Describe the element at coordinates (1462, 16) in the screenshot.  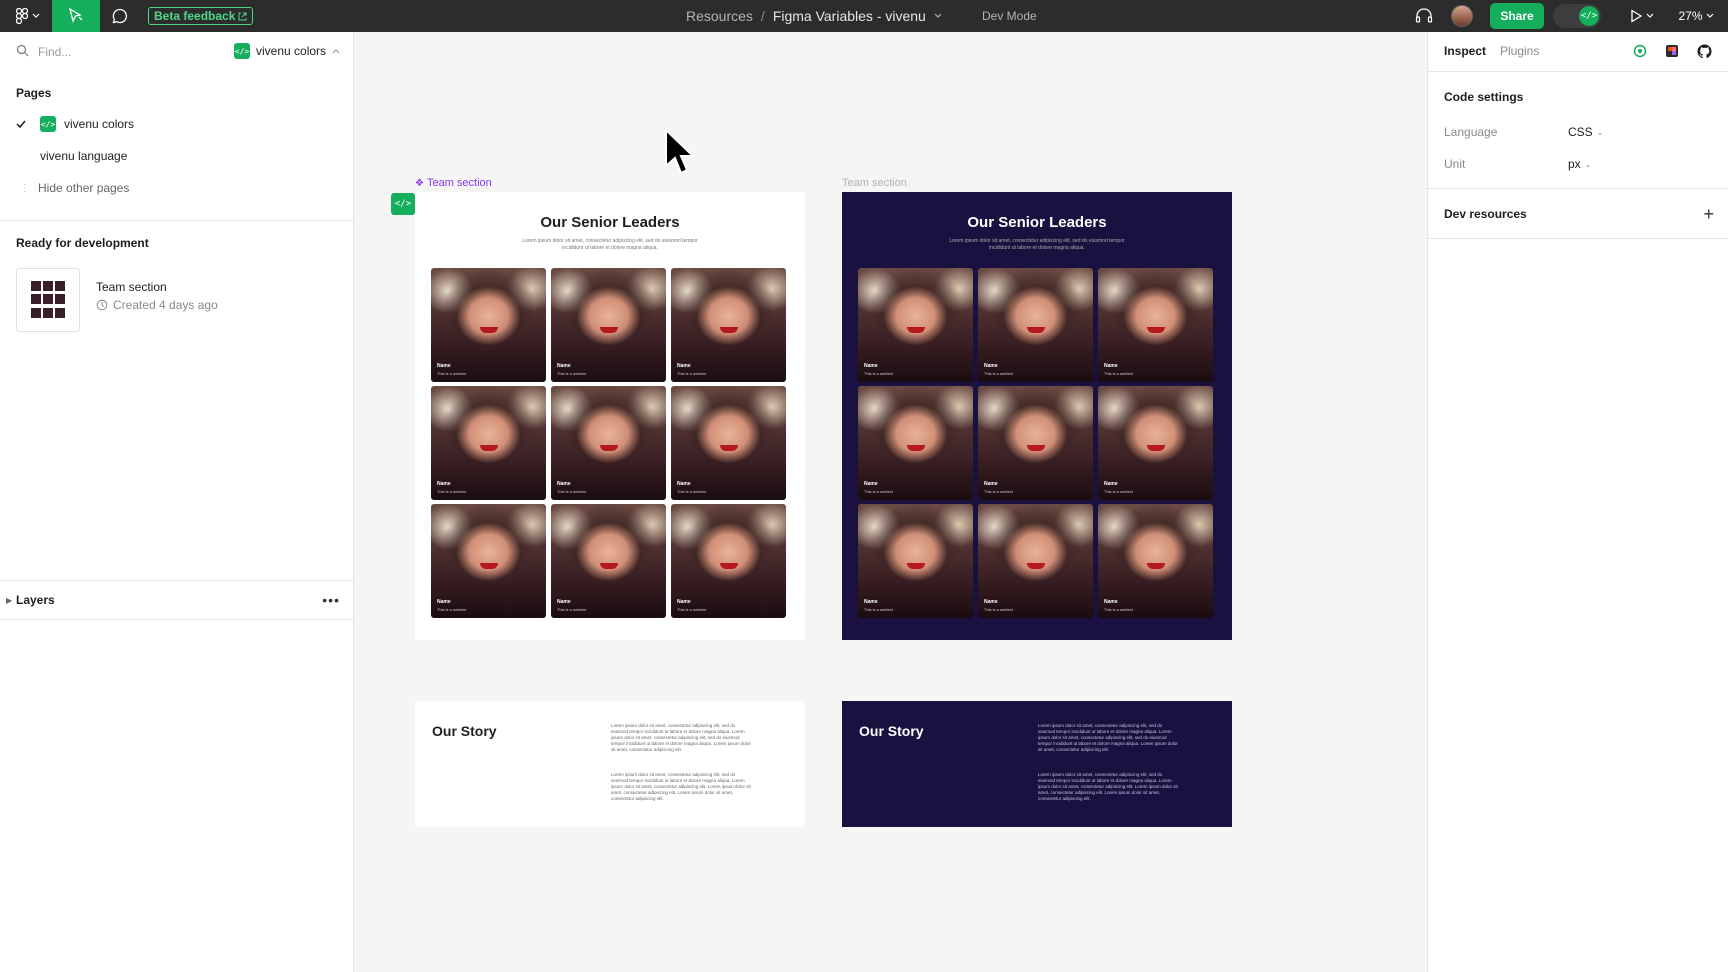
I see `user-avatar-button` at that location.